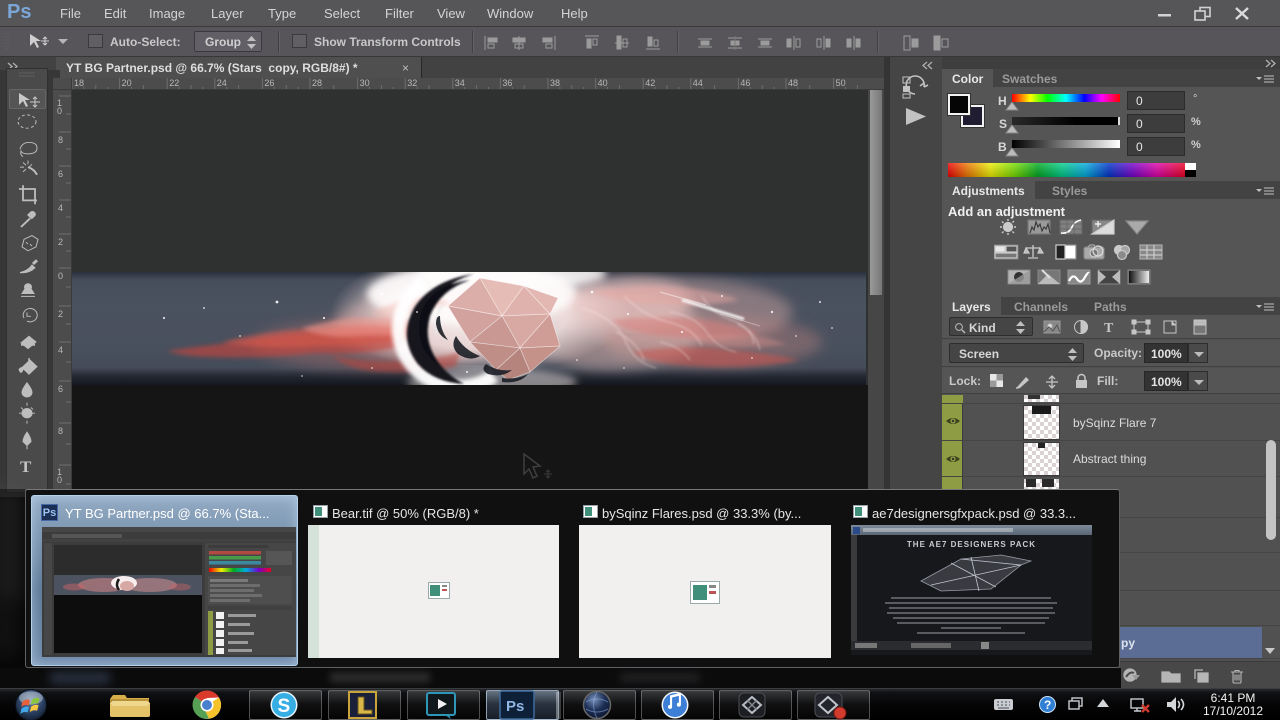 This screenshot has width=1280, height=720. What do you see at coordinates (515, 706) in the screenshot?
I see `svg-text: Ps` at bounding box center [515, 706].